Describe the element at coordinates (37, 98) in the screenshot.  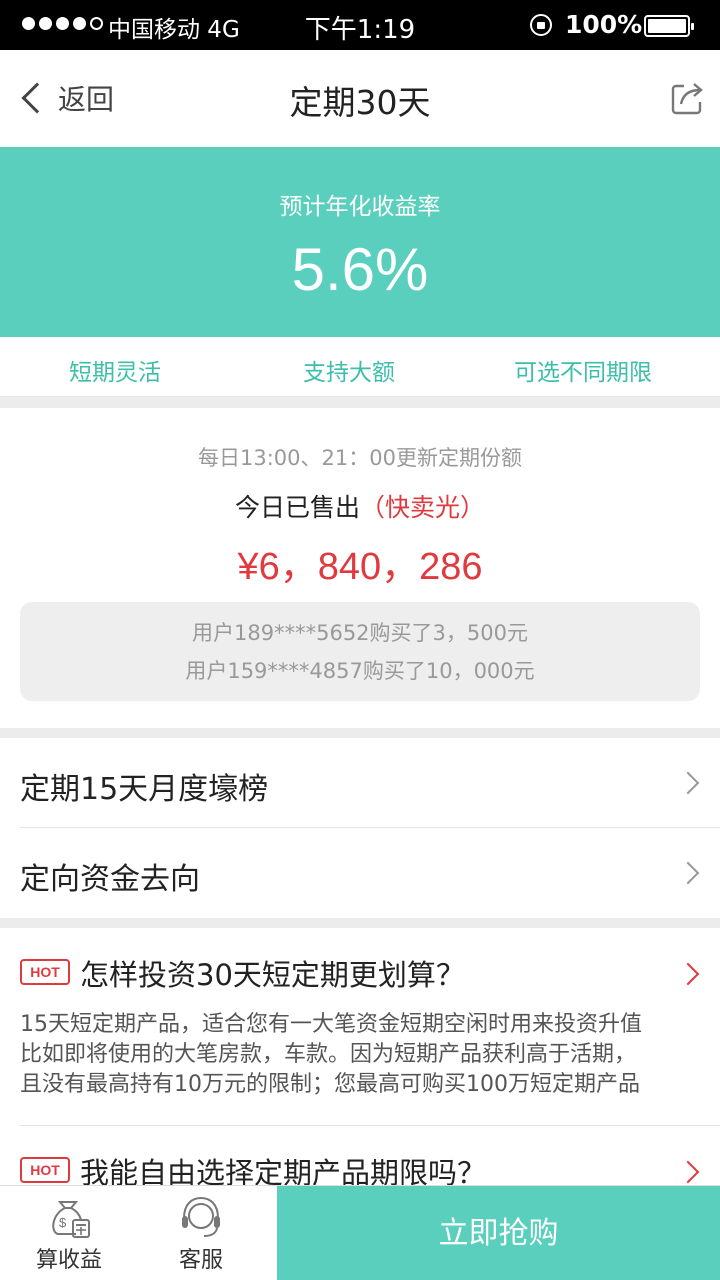
I see `chevron-left-icon` at that location.